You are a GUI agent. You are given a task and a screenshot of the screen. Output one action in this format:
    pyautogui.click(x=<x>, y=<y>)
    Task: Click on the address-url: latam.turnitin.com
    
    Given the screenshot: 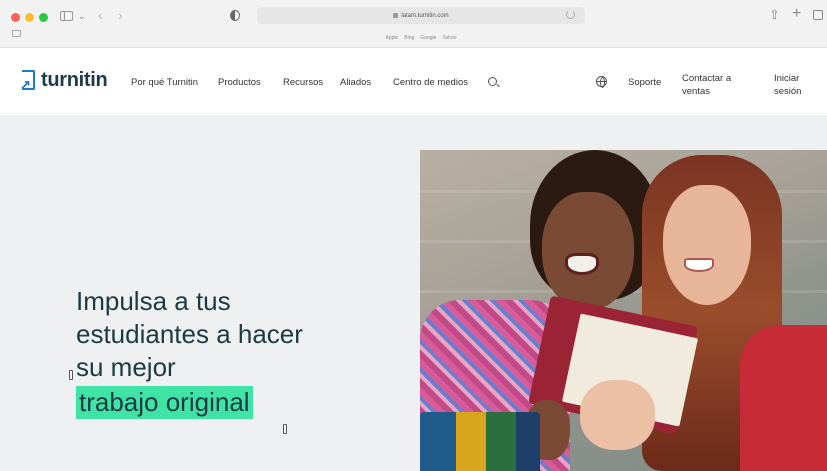 What is the action you would take?
    pyautogui.click(x=425, y=15)
    